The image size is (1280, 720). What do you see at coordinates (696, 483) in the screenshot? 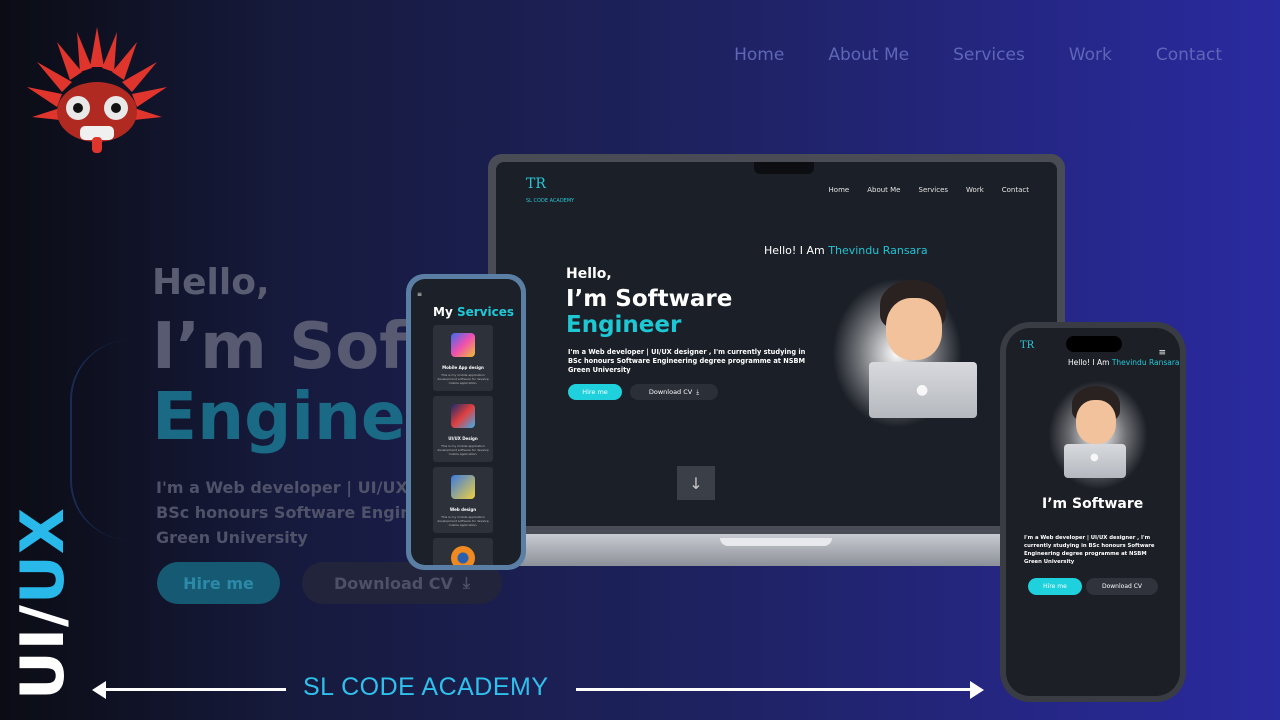
I see `scroll-down-icon: ↓` at bounding box center [696, 483].